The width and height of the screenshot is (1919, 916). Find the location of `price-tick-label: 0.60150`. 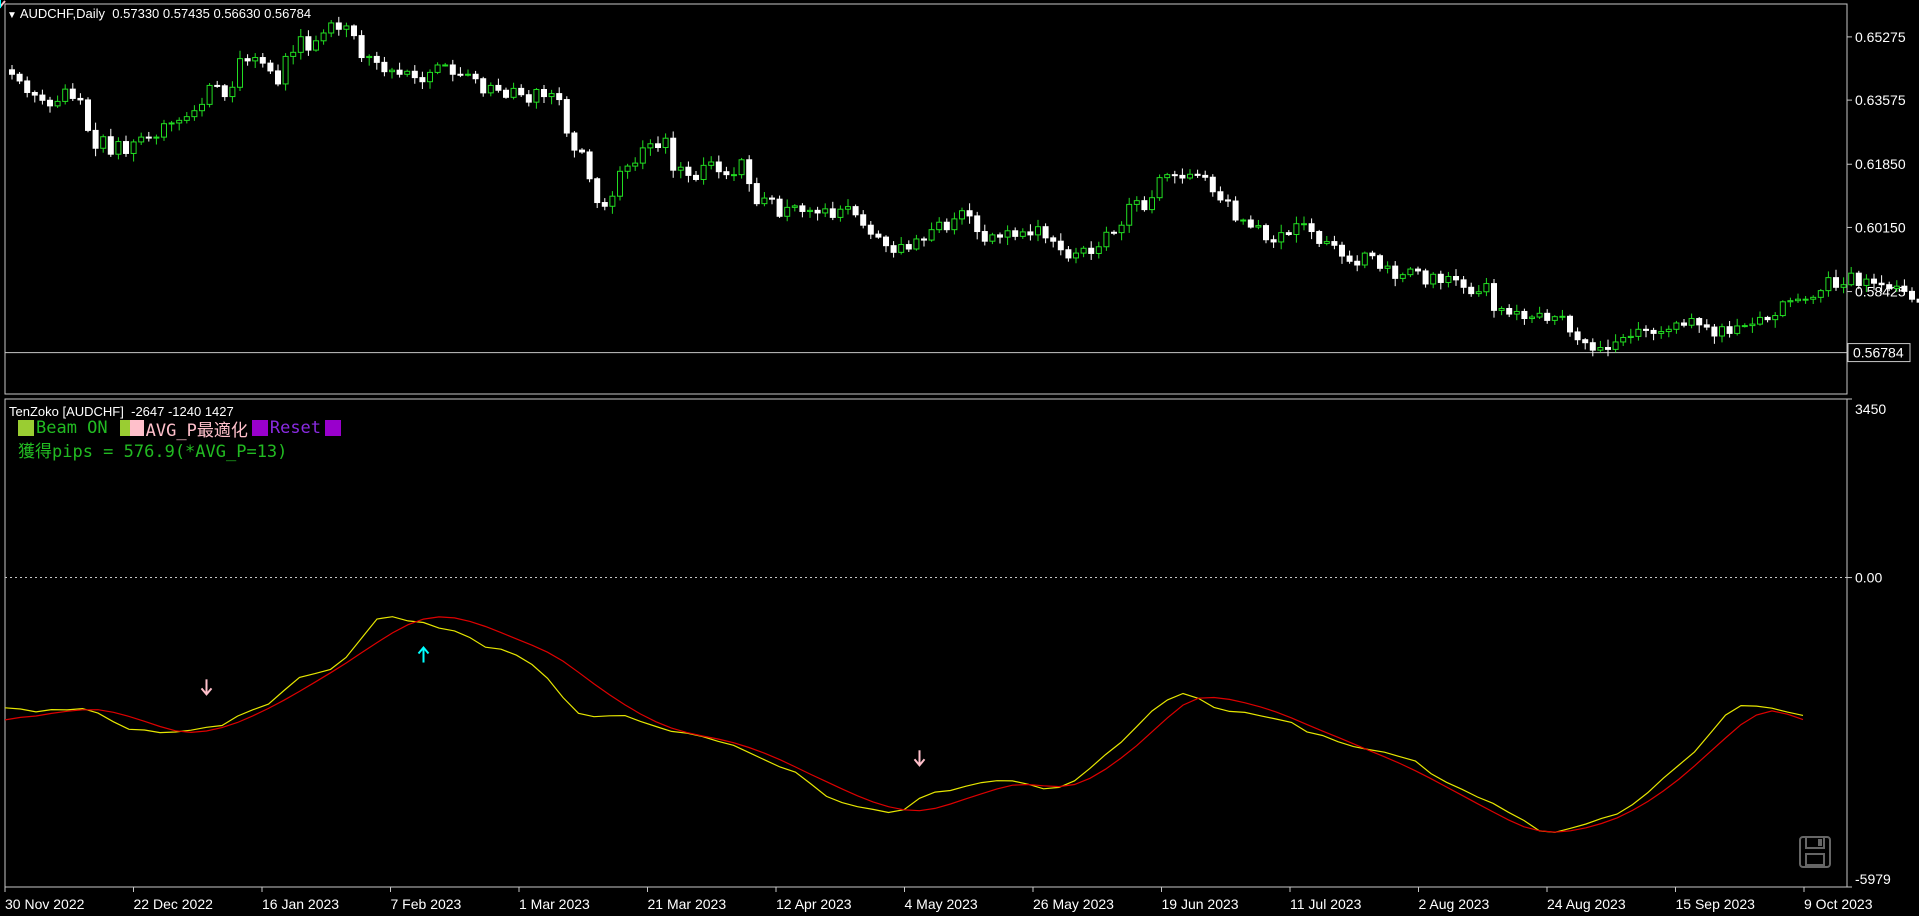

price-tick-label: 0.60150 is located at coordinates (1880, 227).